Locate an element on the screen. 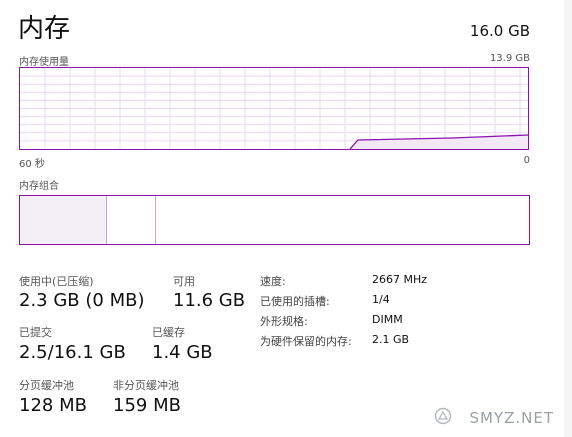 This screenshot has height=437, width=572. nonpaged-pool-label: 非分页缓冲池 is located at coordinates (146, 385).